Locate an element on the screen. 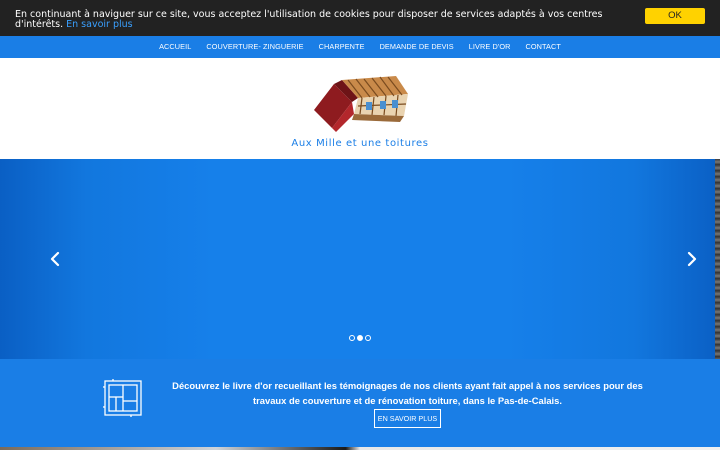  house-roof-logo is located at coordinates (360, 103).